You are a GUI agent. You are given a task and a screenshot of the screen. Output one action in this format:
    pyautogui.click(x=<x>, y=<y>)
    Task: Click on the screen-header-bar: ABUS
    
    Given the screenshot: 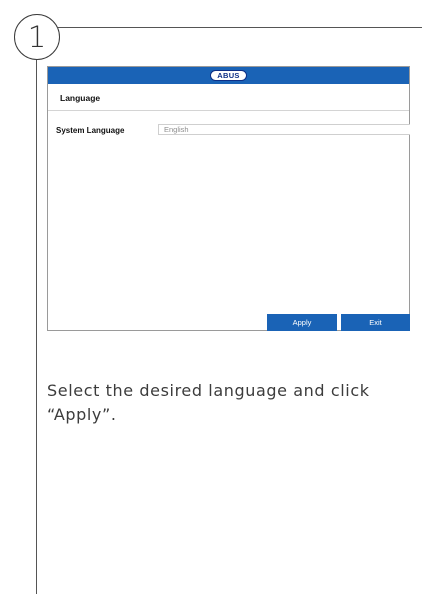 What is the action you would take?
    pyautogui.click(x=228, y=75)
    